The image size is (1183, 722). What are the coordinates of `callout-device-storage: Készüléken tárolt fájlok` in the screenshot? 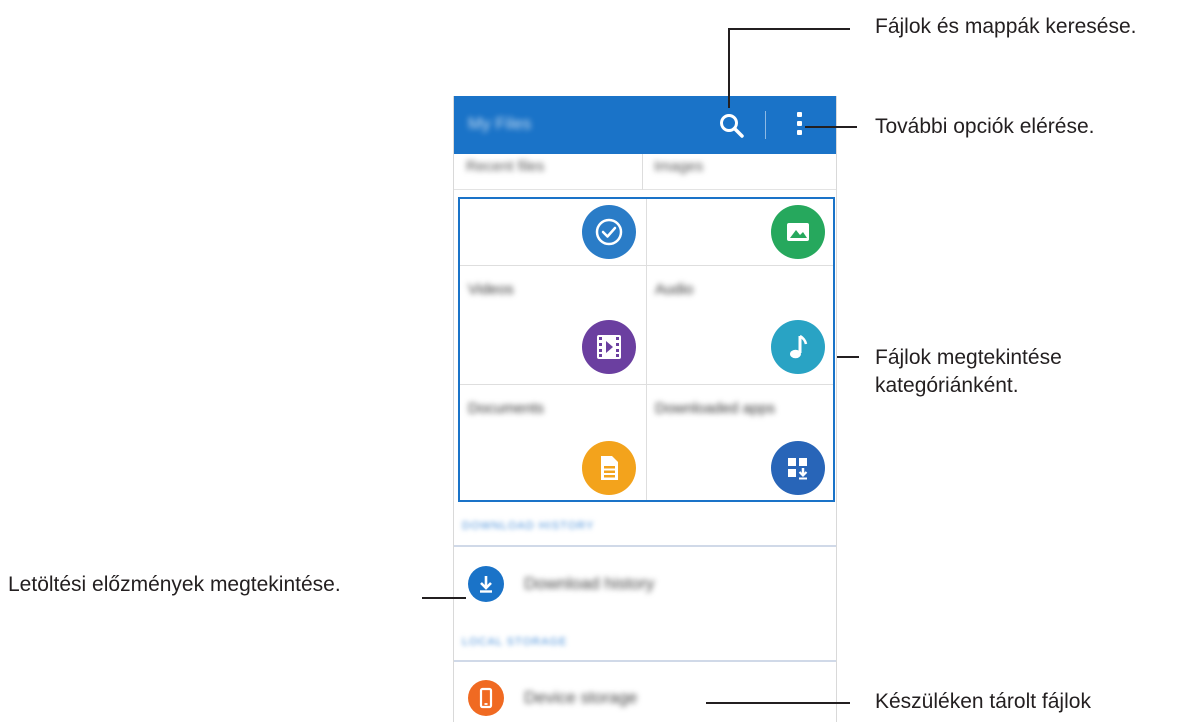 It's located at (983, 701).